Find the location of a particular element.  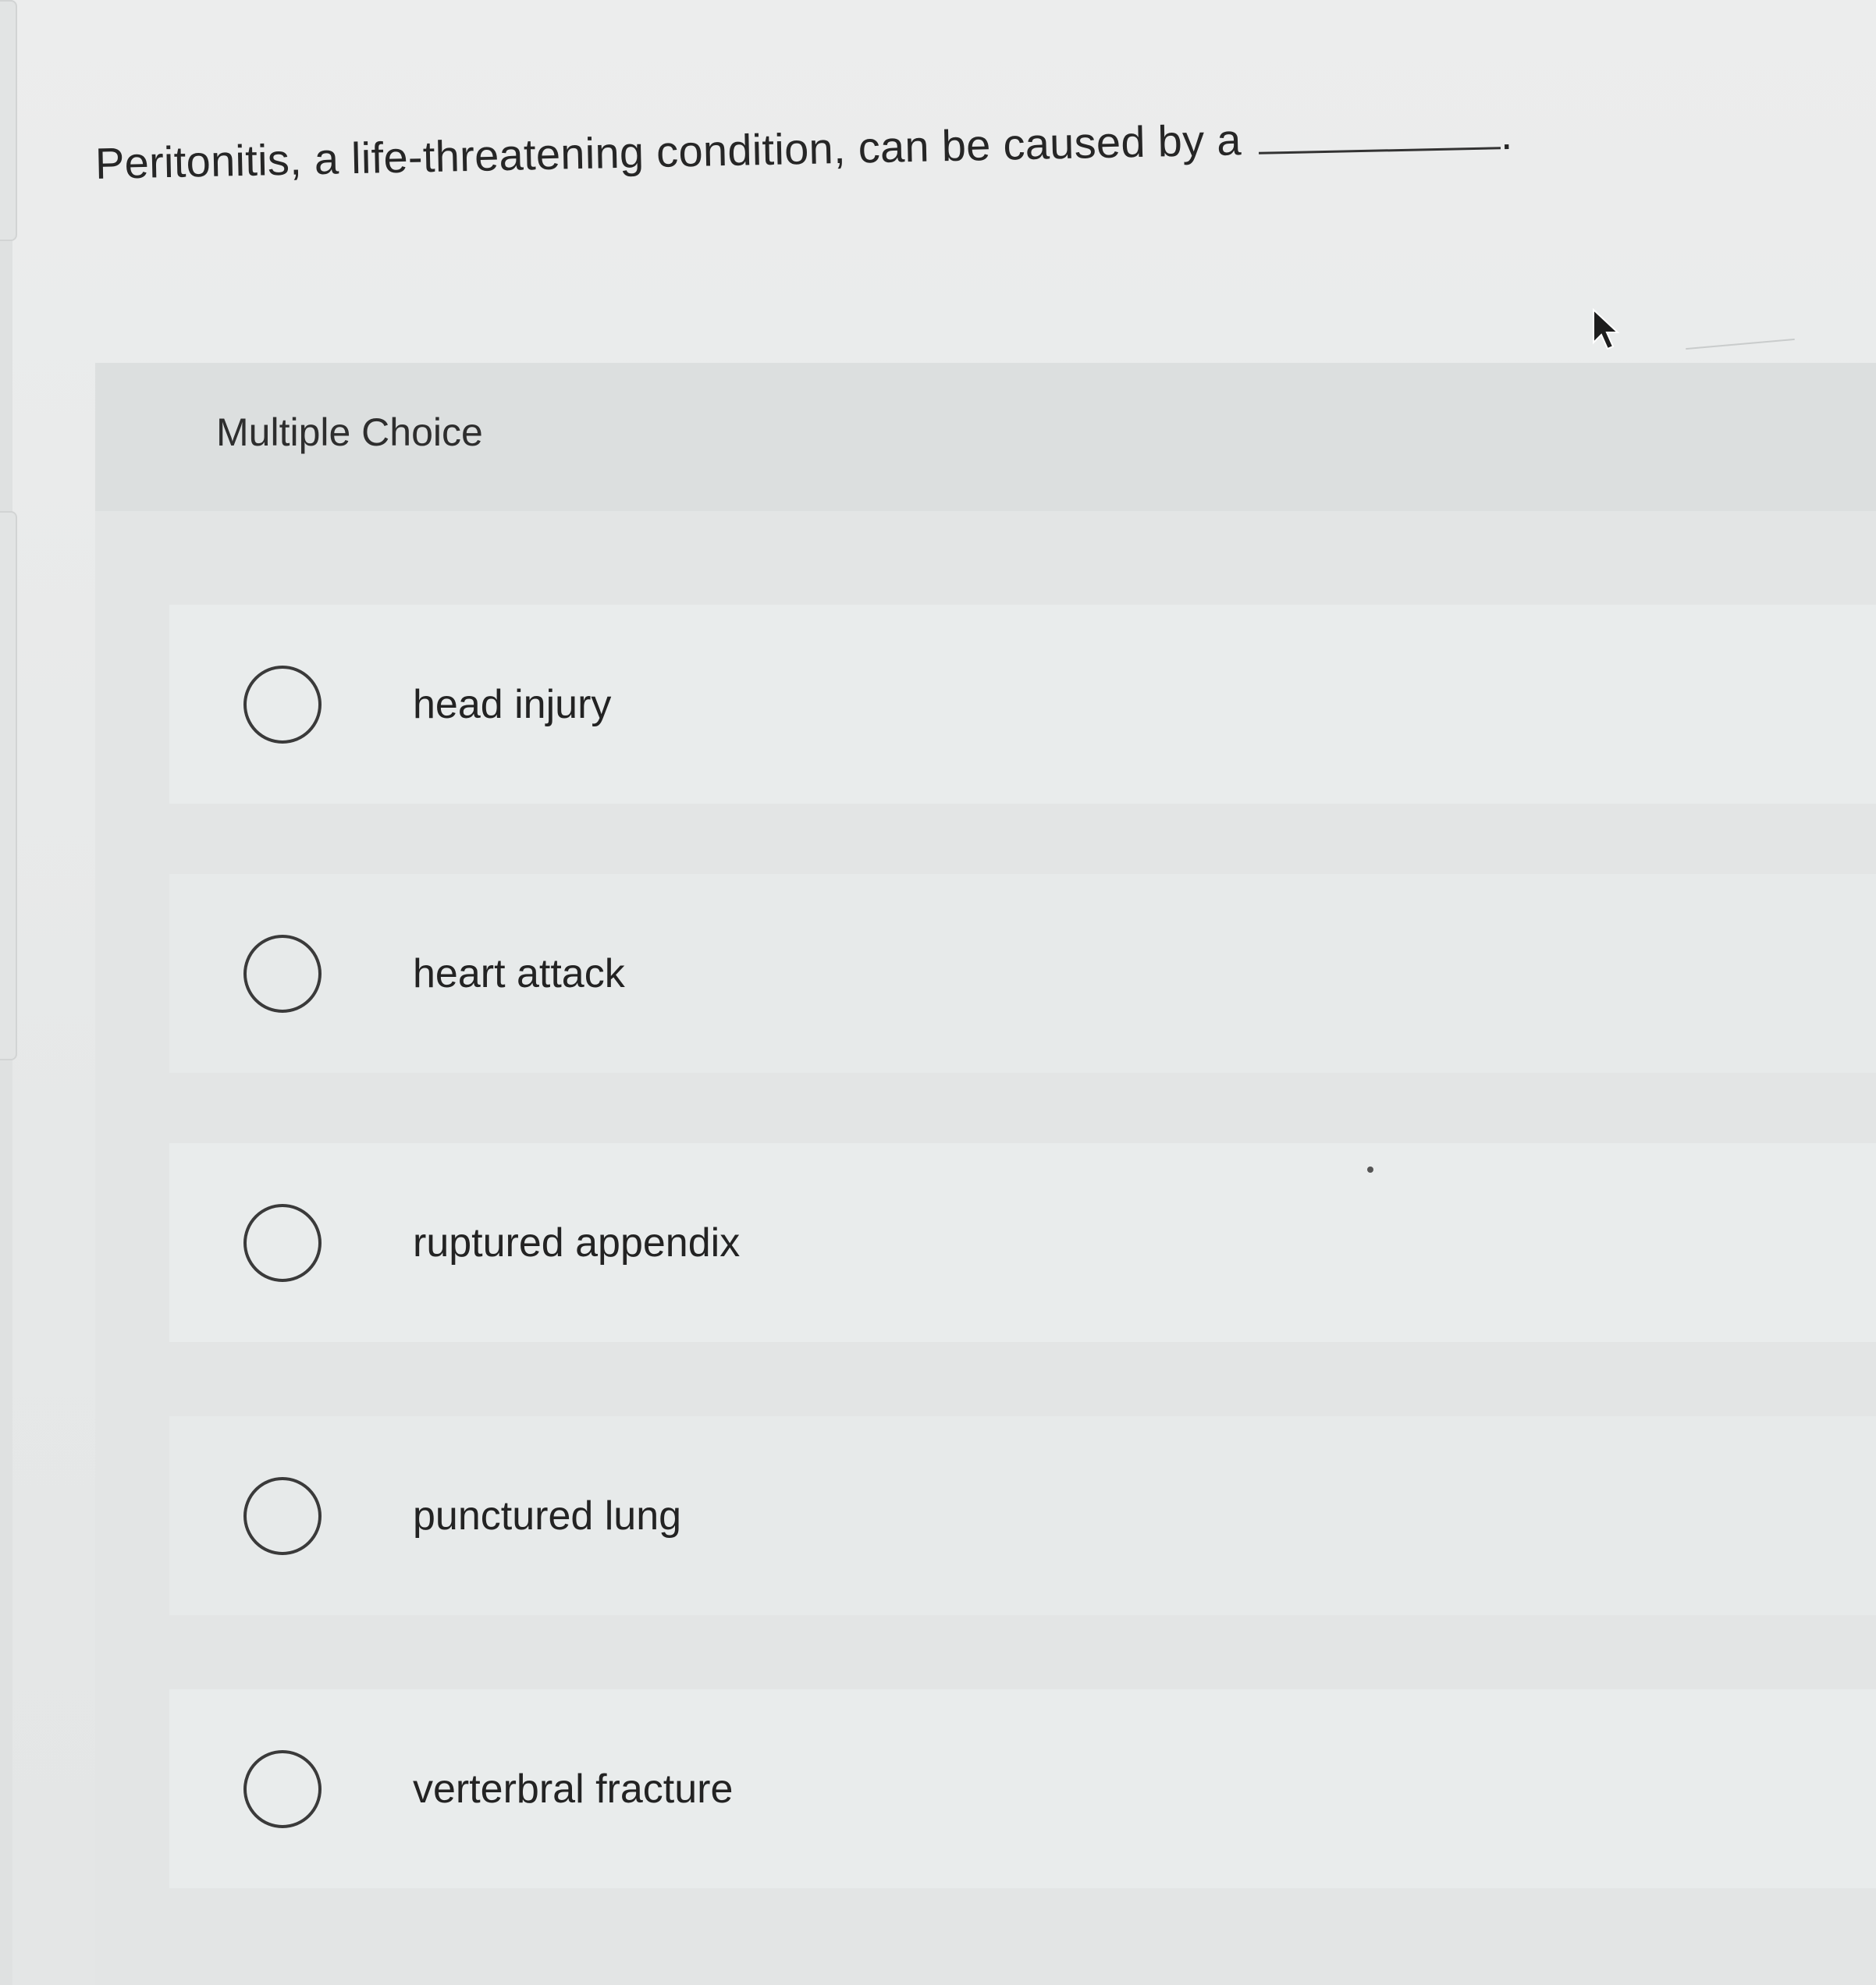

answer-blank is located at coordinates (1379, 134).